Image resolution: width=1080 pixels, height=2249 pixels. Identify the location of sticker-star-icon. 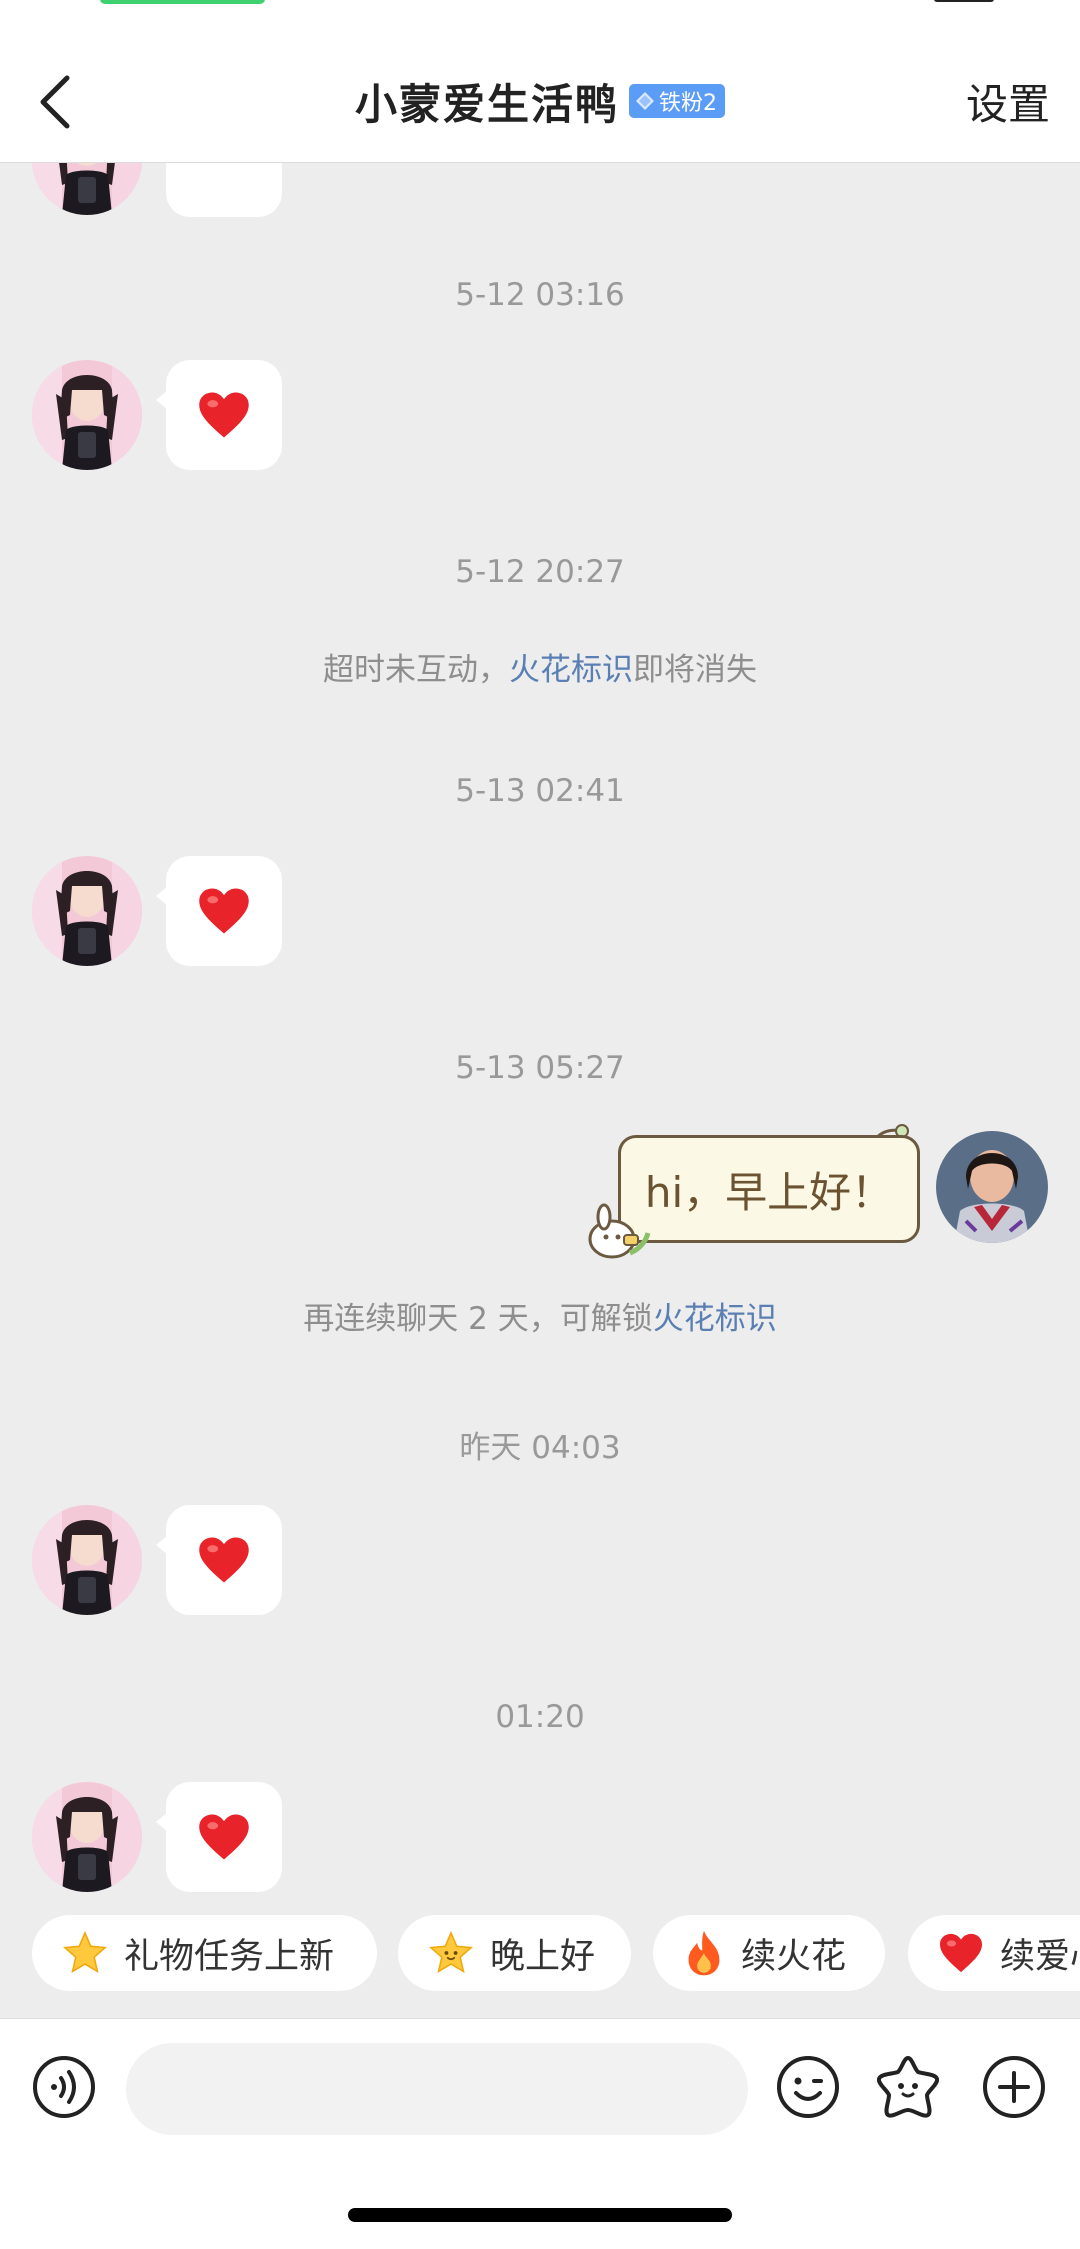
(908, 2087).